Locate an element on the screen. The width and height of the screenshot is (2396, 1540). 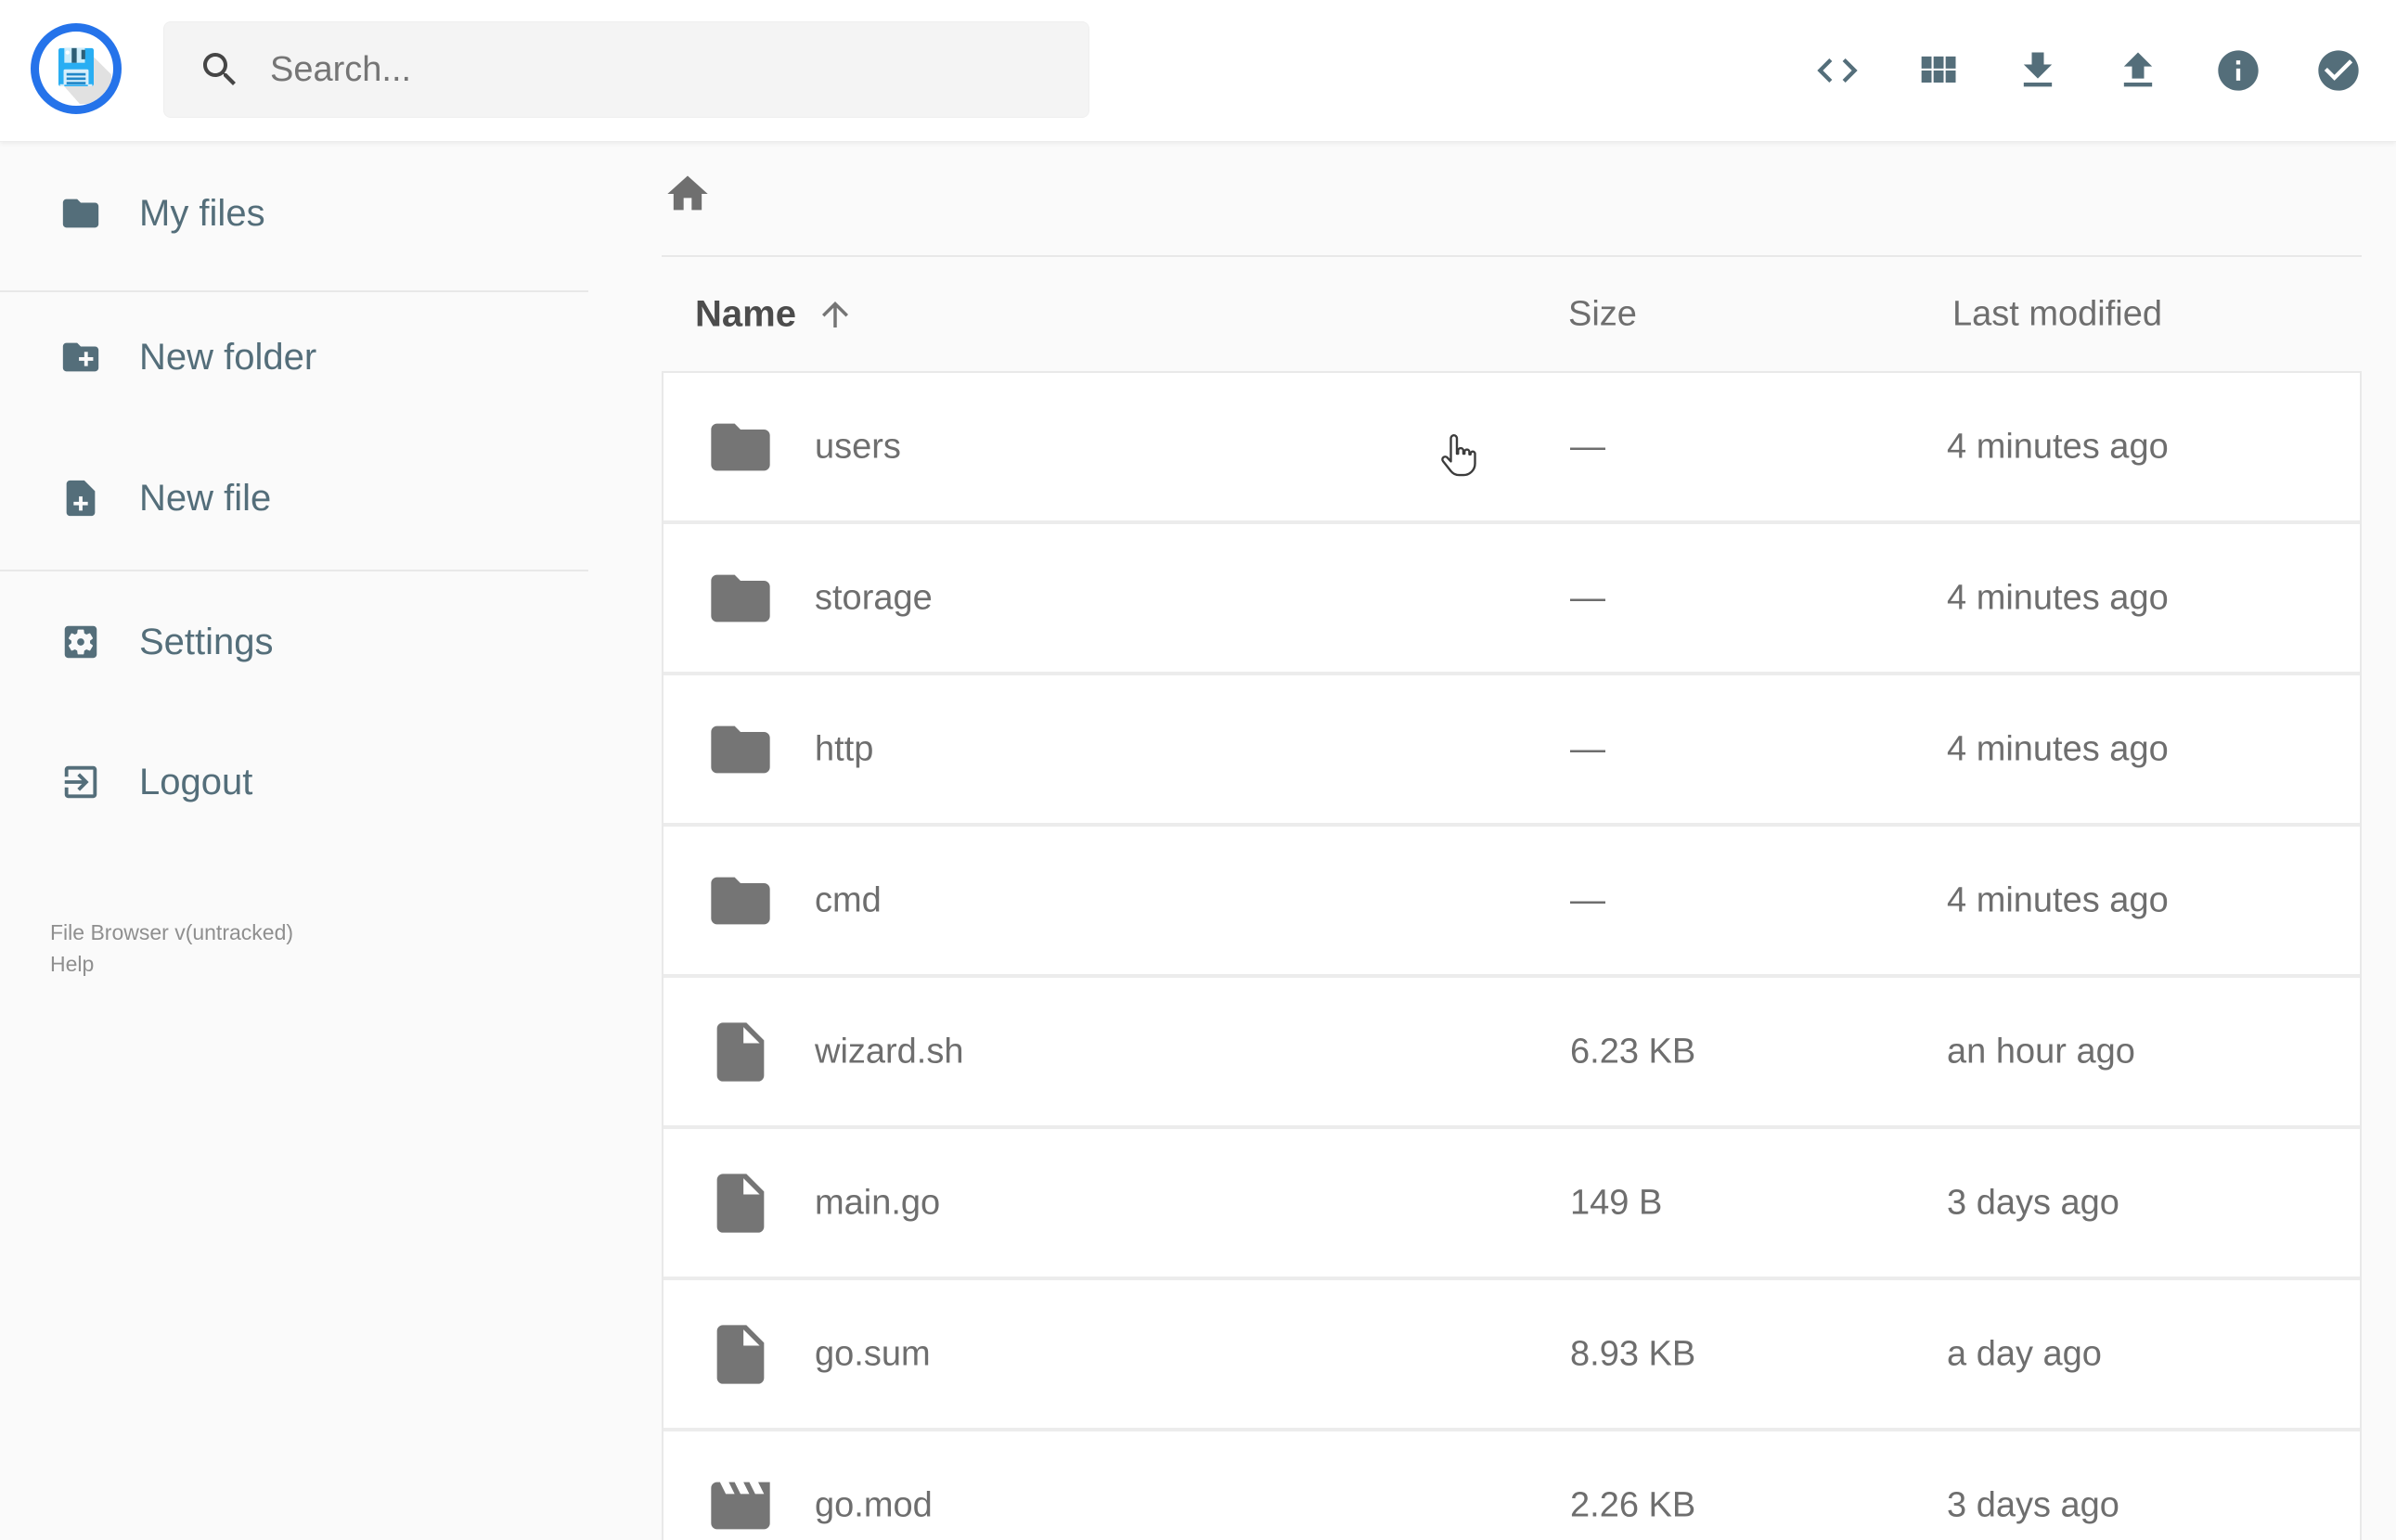
settings-icon is located at coordinates (80, 642).